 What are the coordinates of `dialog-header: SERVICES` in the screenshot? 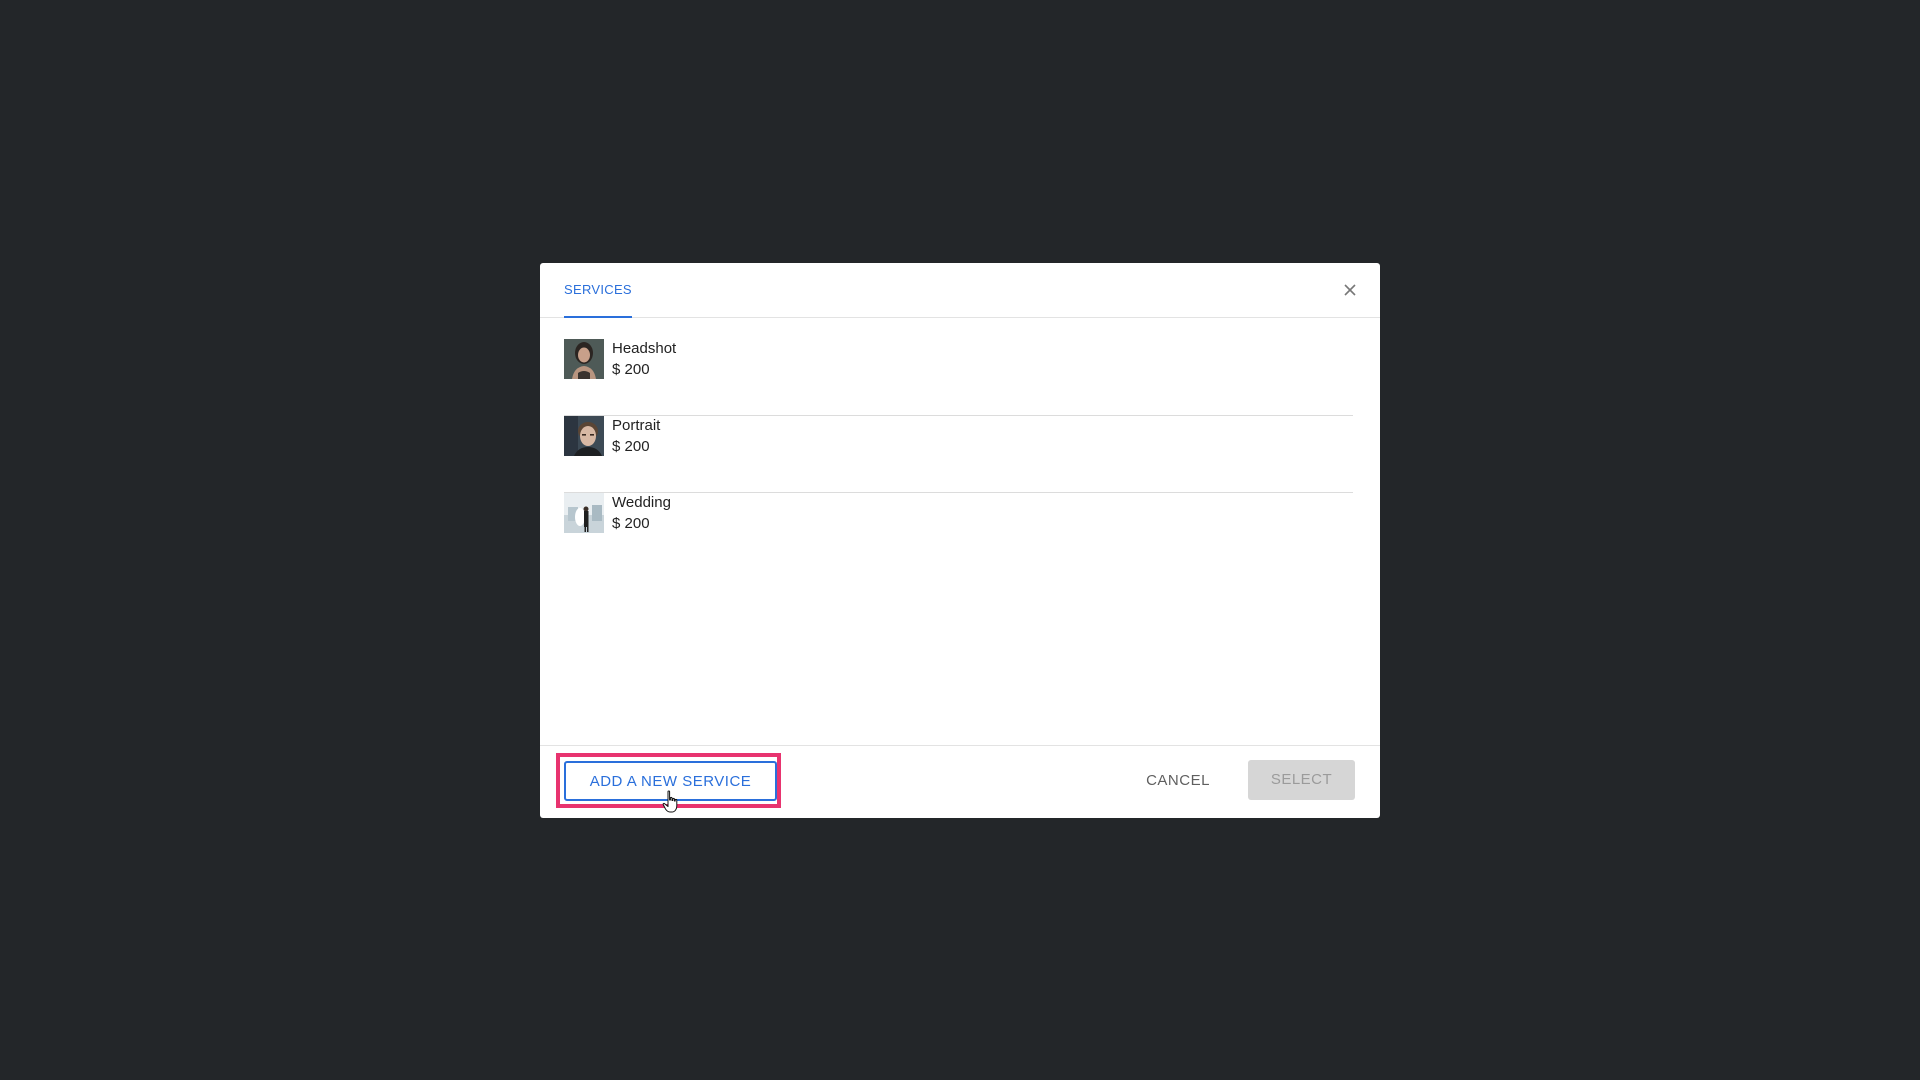 It's located at (960, 290).